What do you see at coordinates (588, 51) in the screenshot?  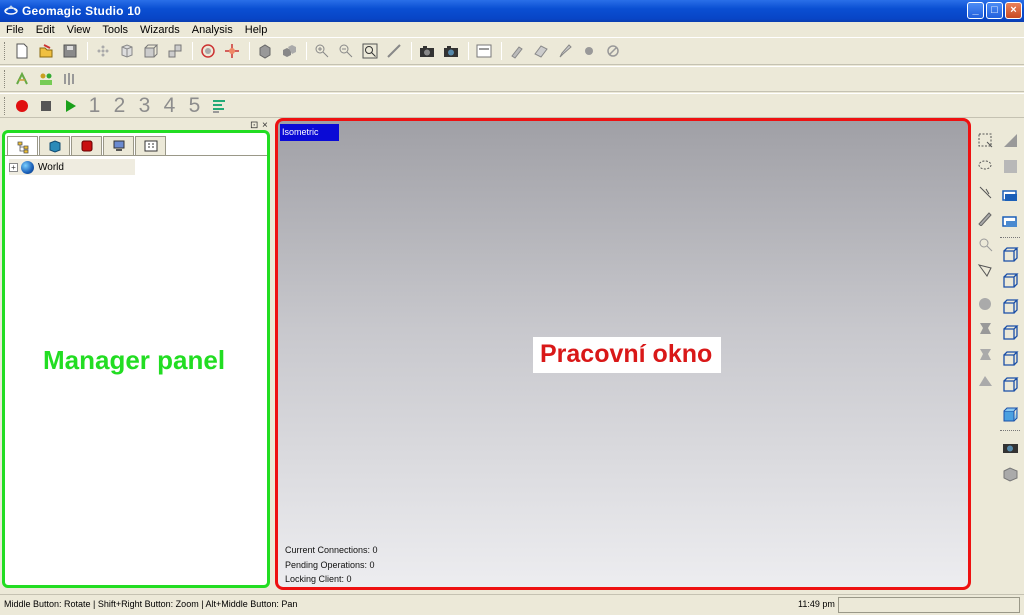 I see `dot-icon` at bounding box center [588, 51].